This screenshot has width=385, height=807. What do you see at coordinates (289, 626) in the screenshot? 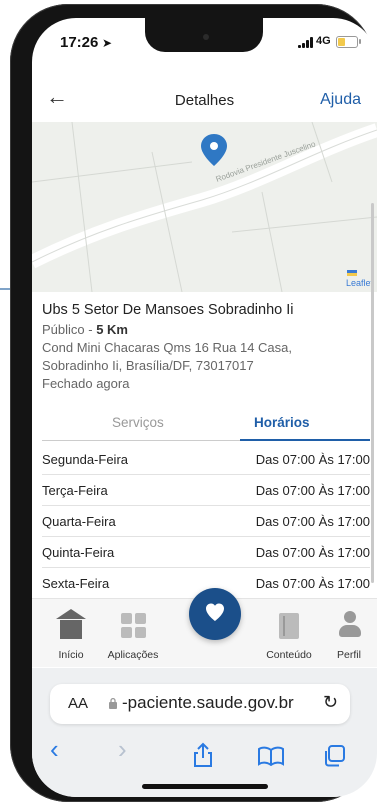
I see `book-icon` at bounding box center [289, 626].